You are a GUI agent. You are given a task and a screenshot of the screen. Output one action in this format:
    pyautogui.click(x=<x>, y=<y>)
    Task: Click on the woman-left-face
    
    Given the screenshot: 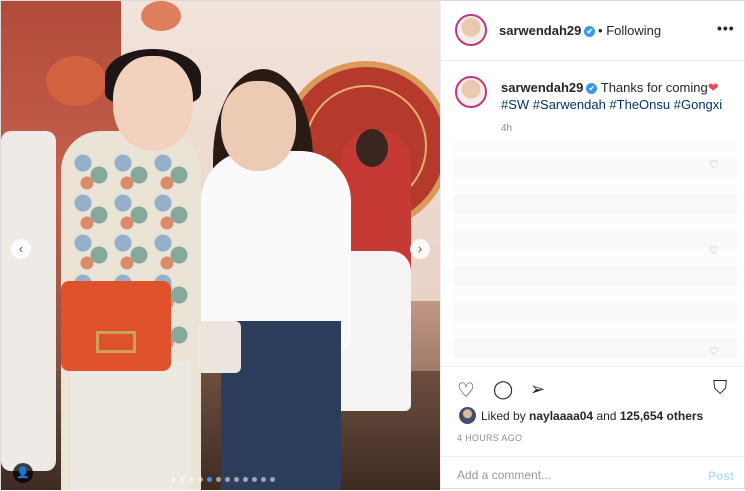 What is the action you would take?
    pyautogui.click(x=153, y=103)
    